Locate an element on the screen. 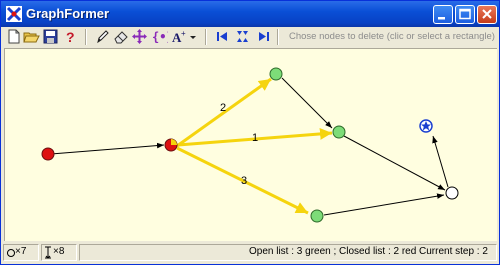 The height and width of the screenshot is (265, 500). edge-green2-target is located at coordinates (394, 163).